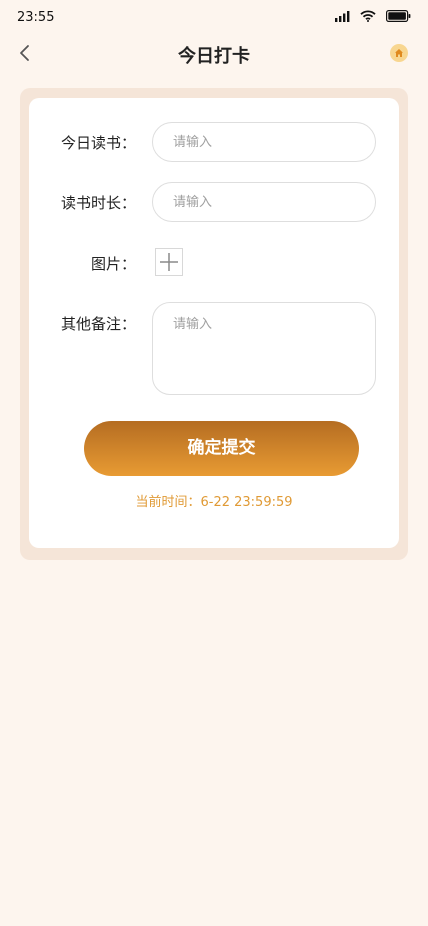 The width and height of the screenshot is (428, 926). I want to click on battery-icon, so click(398, 16).